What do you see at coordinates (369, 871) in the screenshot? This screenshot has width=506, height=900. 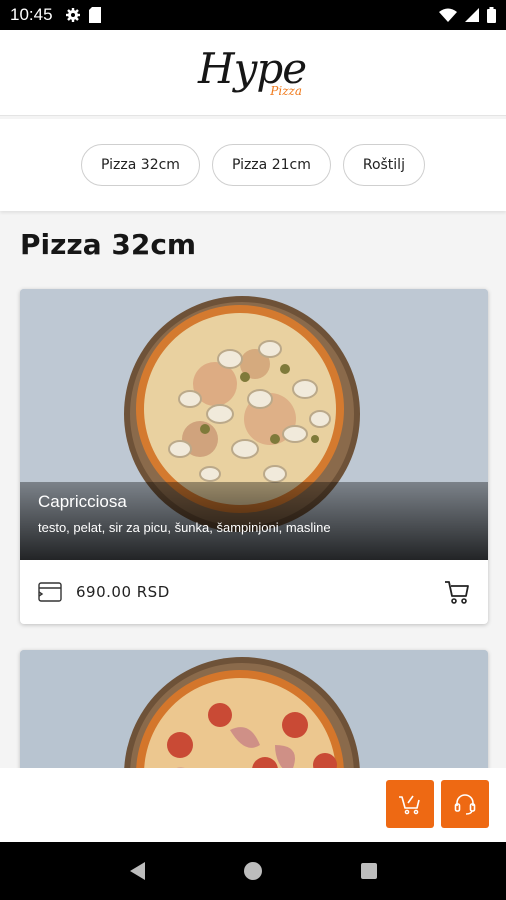 I see `recents-icon` at bounding box center [369, 871].